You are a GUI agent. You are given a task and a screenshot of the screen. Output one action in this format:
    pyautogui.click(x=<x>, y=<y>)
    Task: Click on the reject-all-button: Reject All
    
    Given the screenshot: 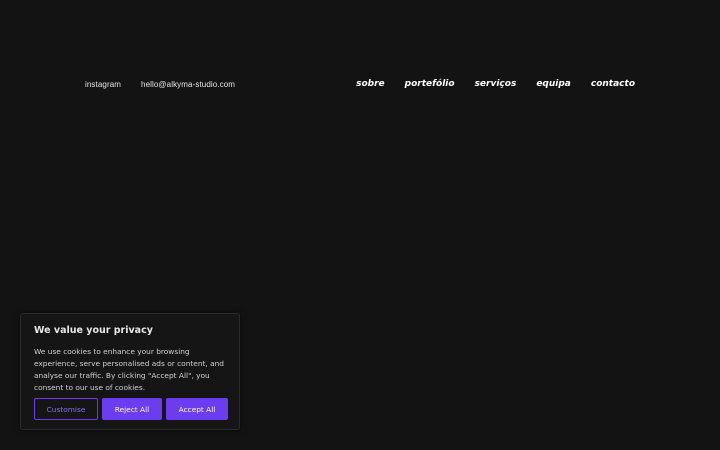 What is the action you would take?
    pyautogui.click(x=132, y=409)
    